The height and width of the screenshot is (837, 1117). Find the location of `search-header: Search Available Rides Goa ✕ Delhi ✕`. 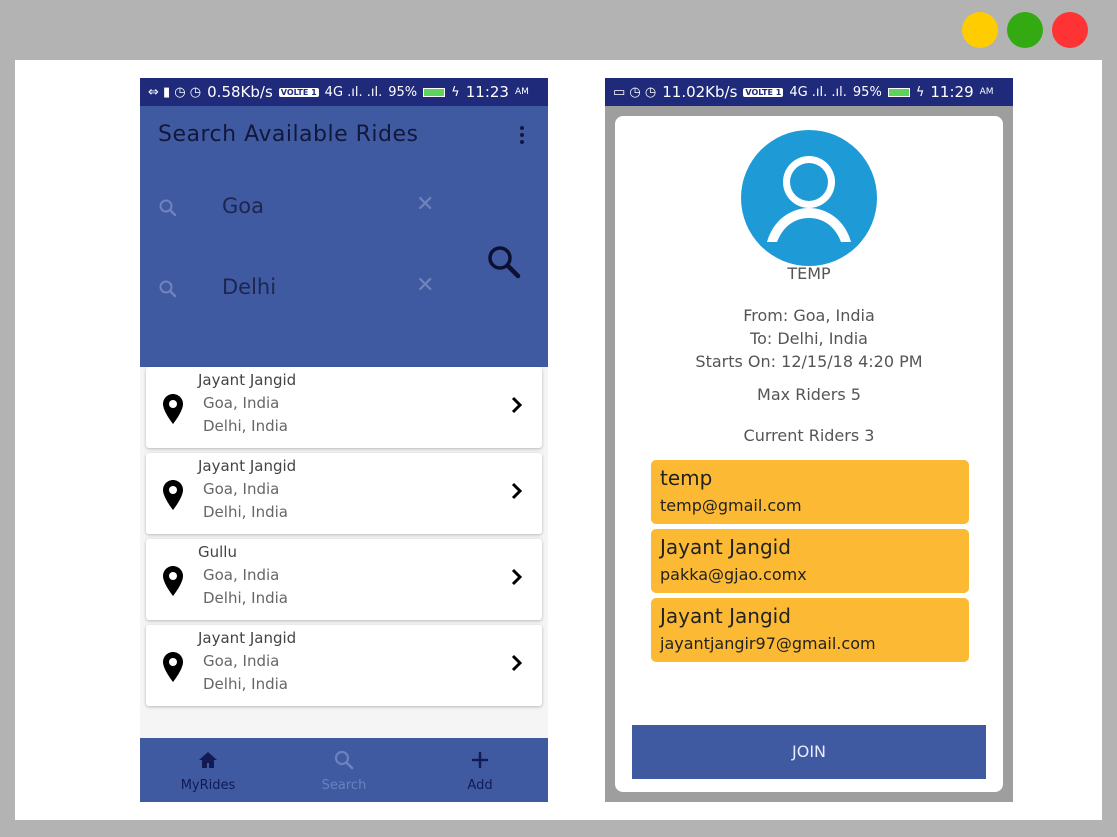

search-header: Search Available Rides Goa ✕ Delhi ✕ is located at coordinates (344, 236).